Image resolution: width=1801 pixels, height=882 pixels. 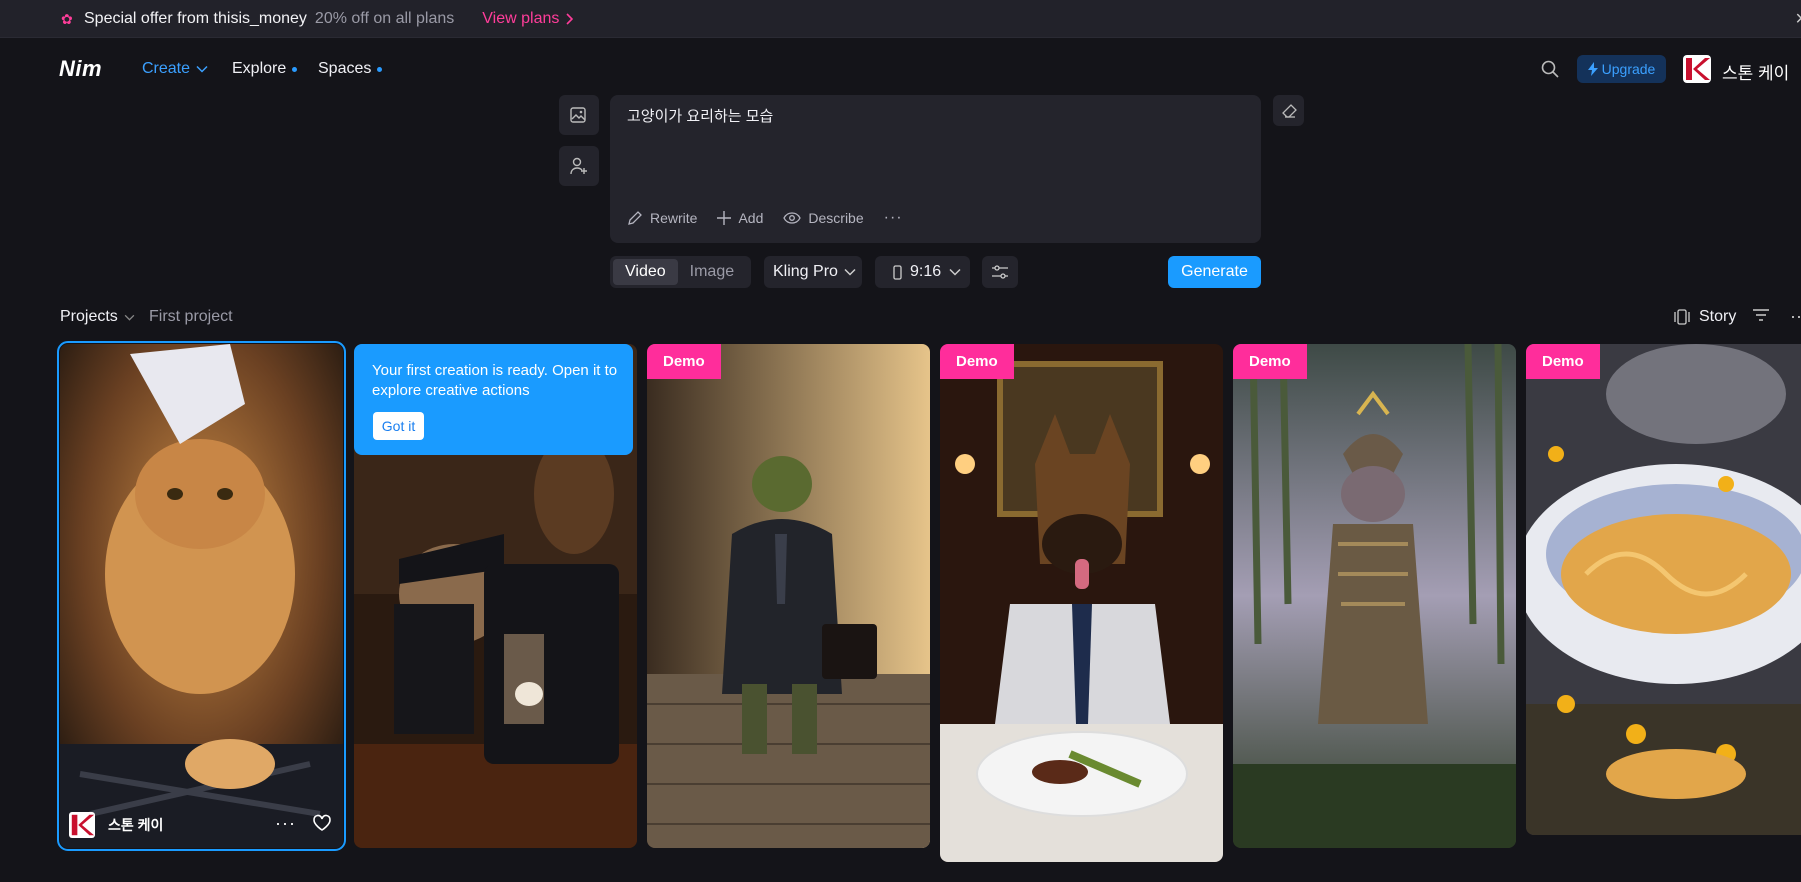 What do you see at coordinates (345, 68) in the screenshot?
I see `nav-spaces-label: Spaces` at bounding box center [345, 68].